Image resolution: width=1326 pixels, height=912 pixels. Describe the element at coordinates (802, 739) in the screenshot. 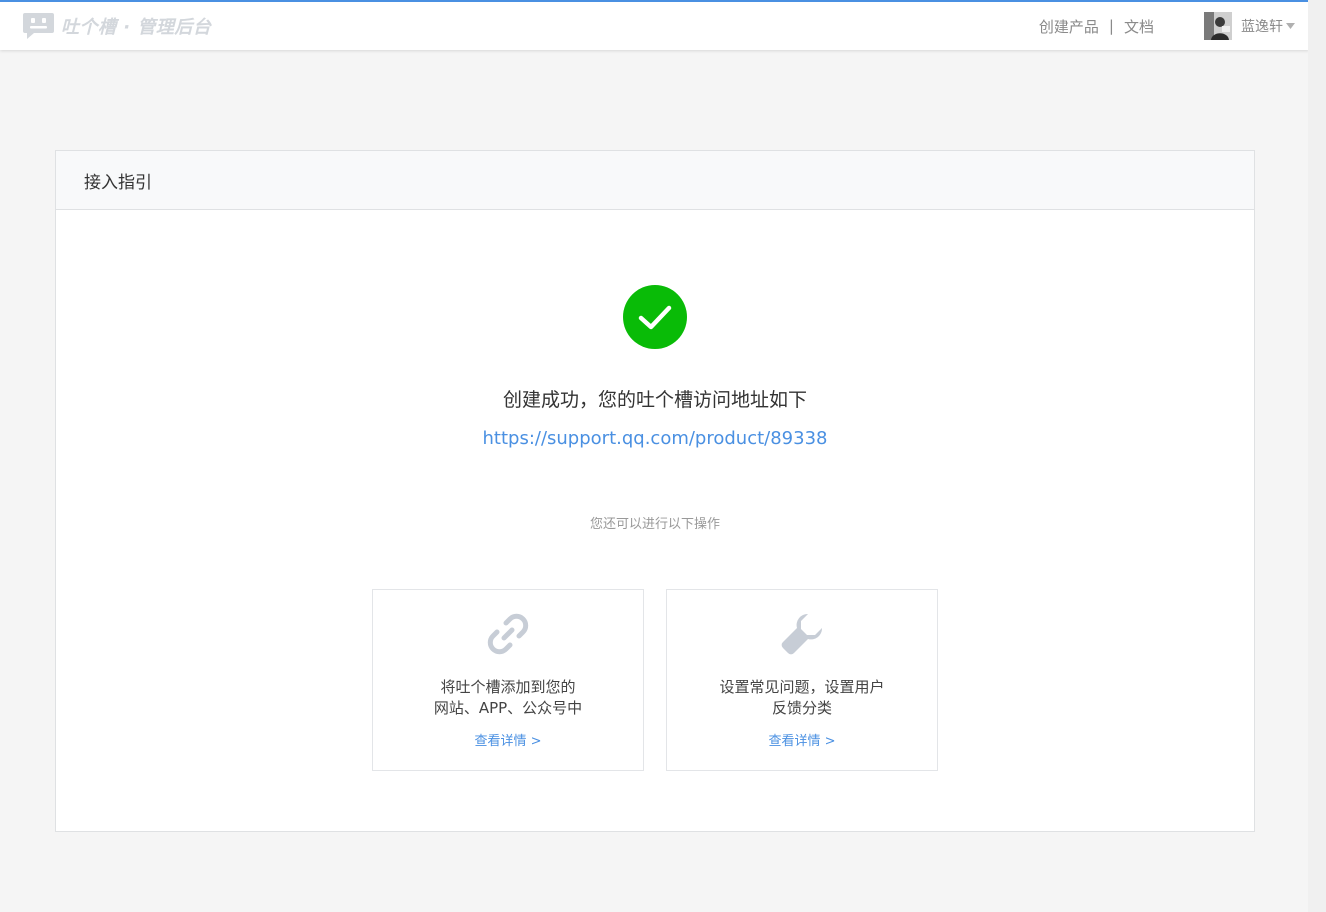

I see `settings-view-details-link: 查看详情 >` at that location.